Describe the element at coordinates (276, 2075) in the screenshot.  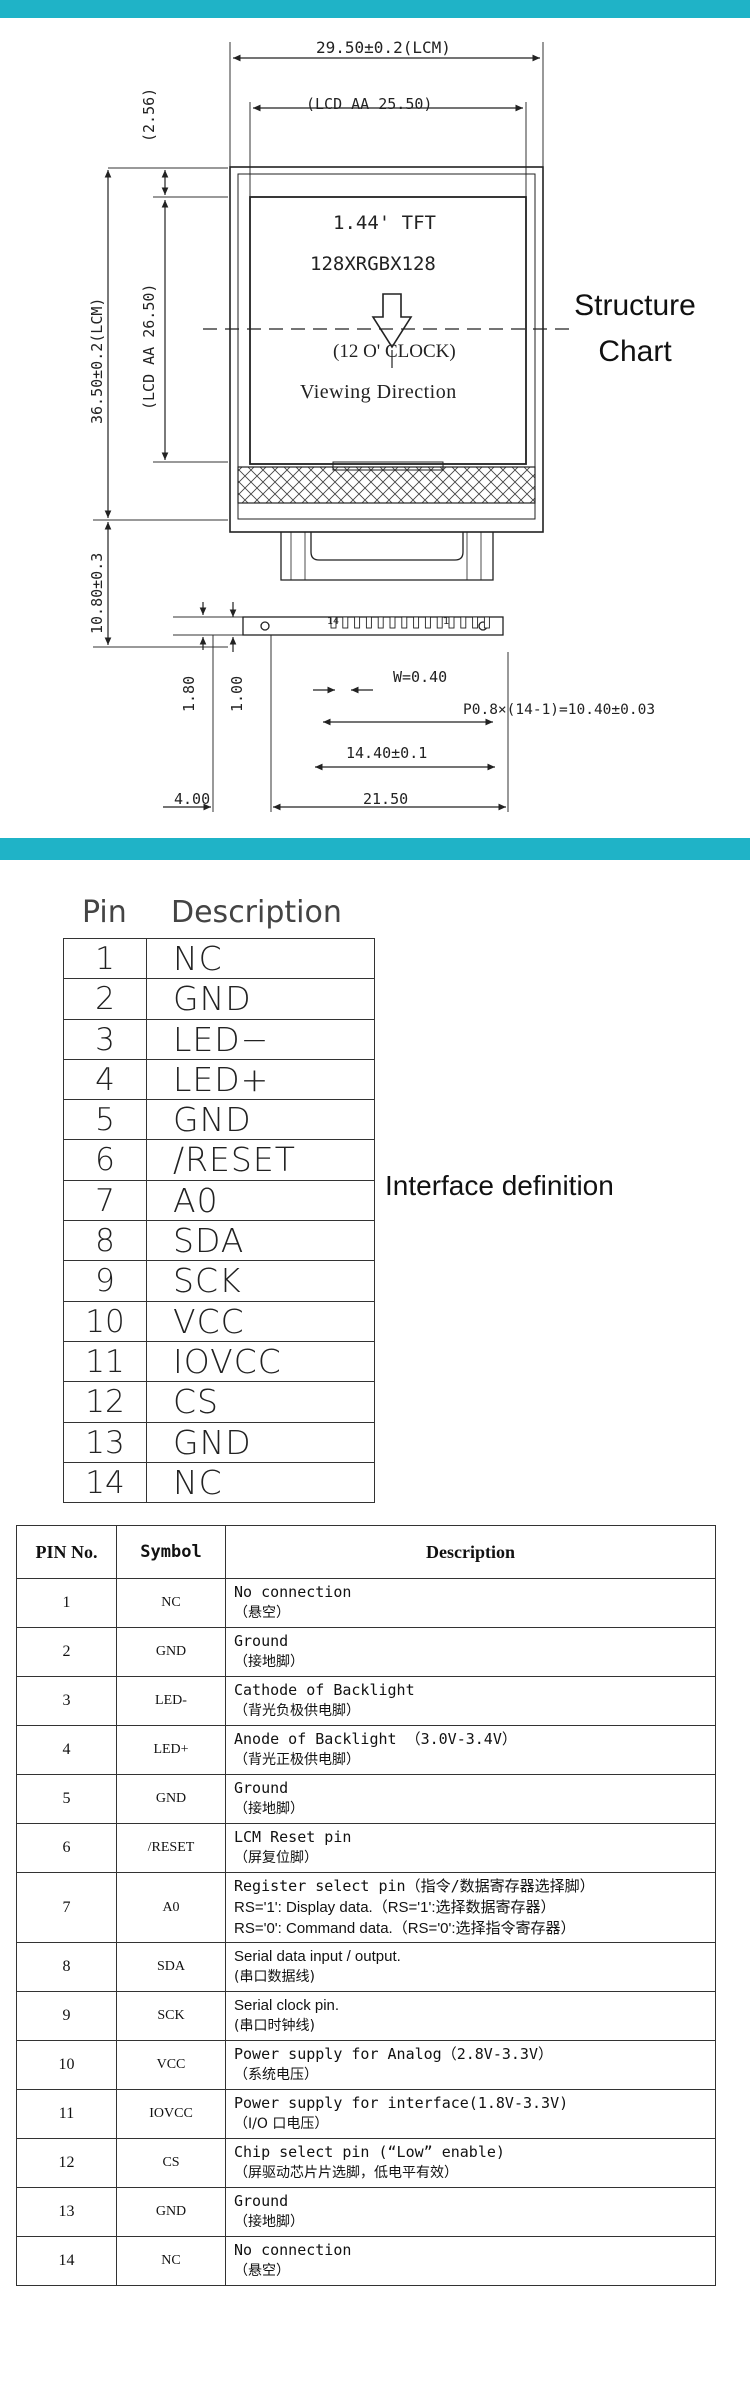
I see `detail-description-line: （系统电压）` at that location.